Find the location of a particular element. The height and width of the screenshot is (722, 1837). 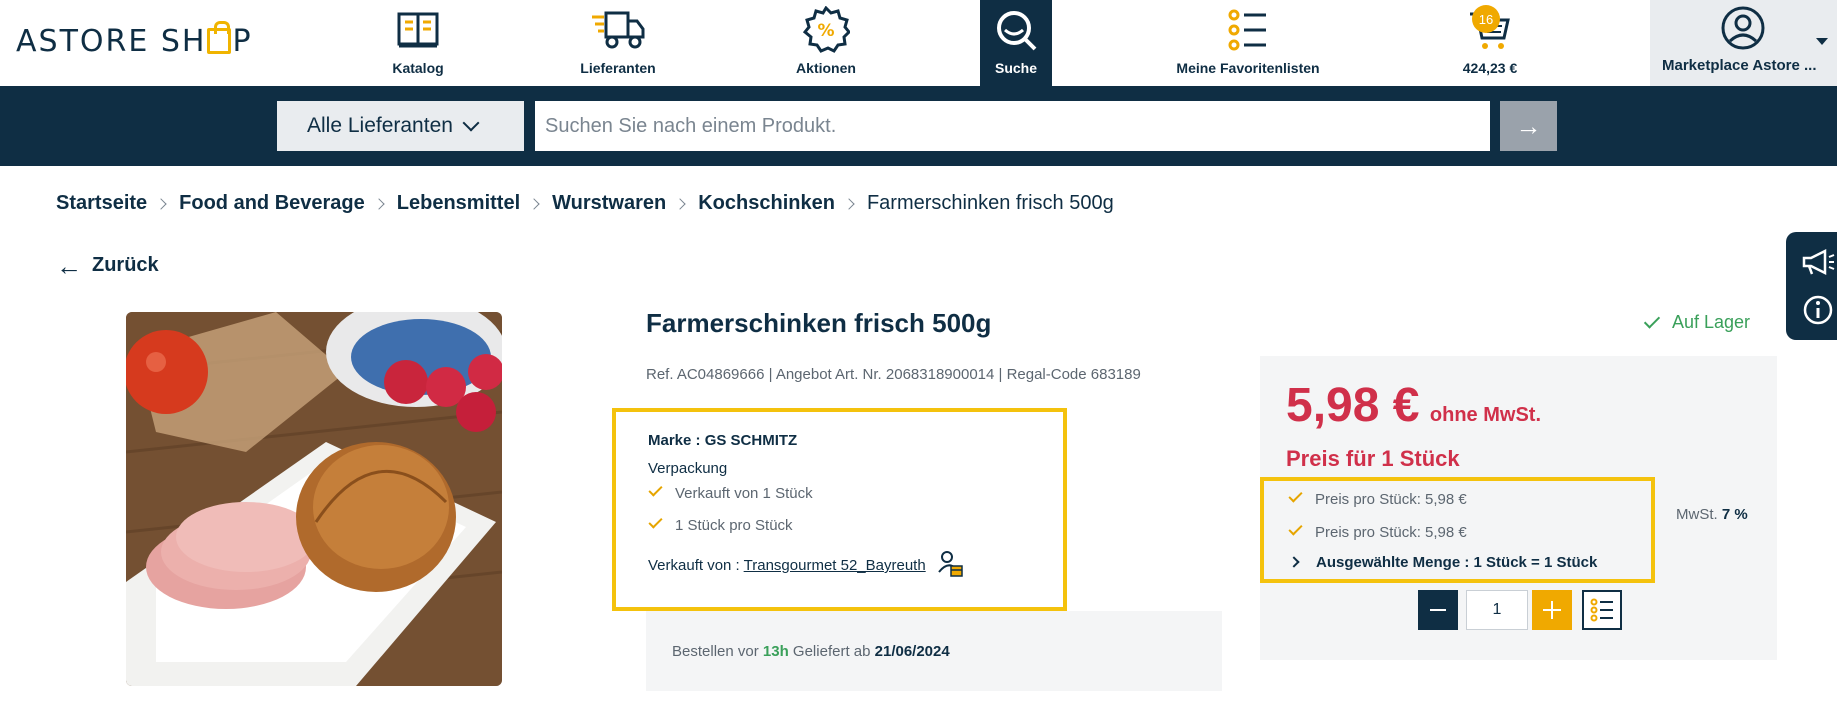

search-icon is located at coordinates (1016, 30).